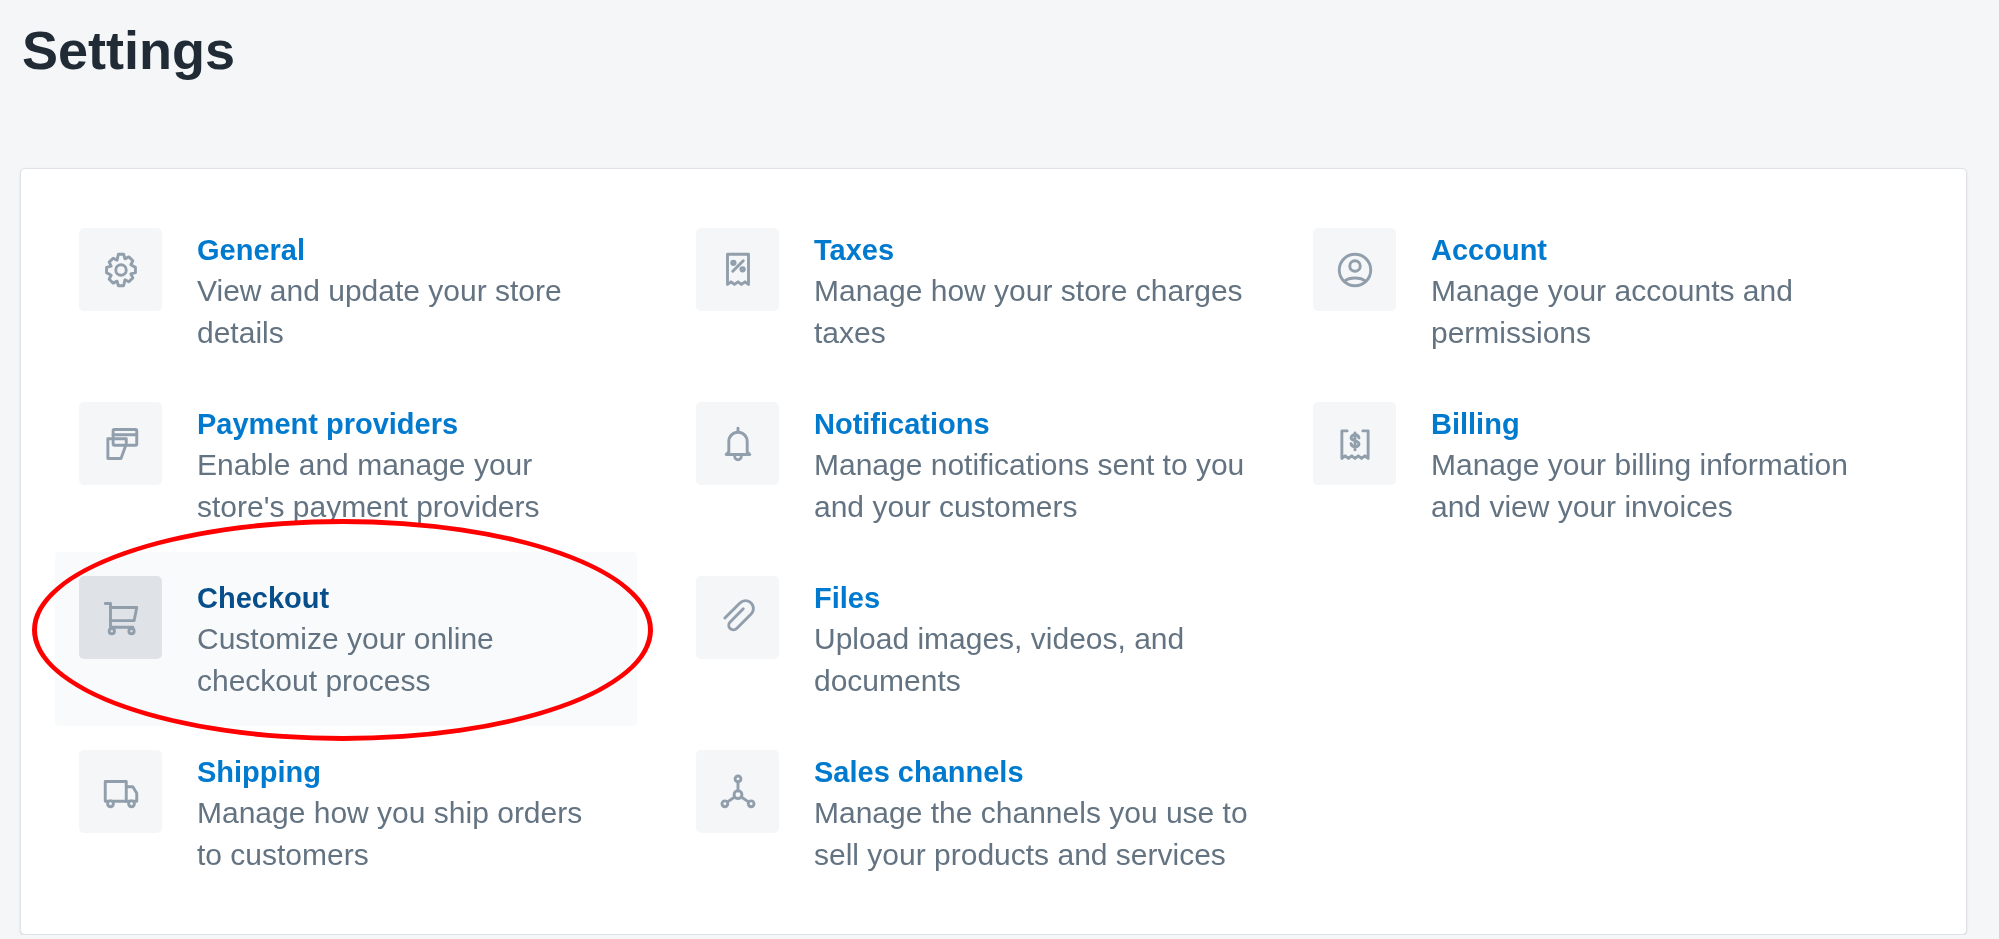  Describe the element at coordinates (1000, 660) in the screenshot. I see `item-description: Upload images, videos, and documents` at that location.